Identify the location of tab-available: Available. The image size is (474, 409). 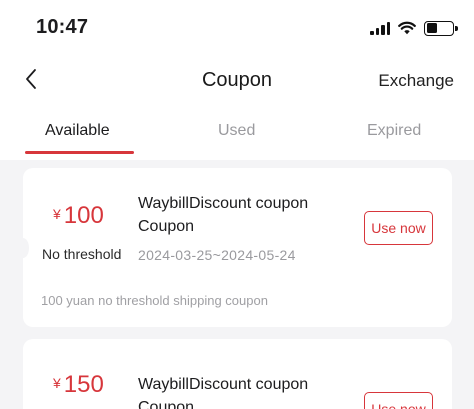
(77, 131).